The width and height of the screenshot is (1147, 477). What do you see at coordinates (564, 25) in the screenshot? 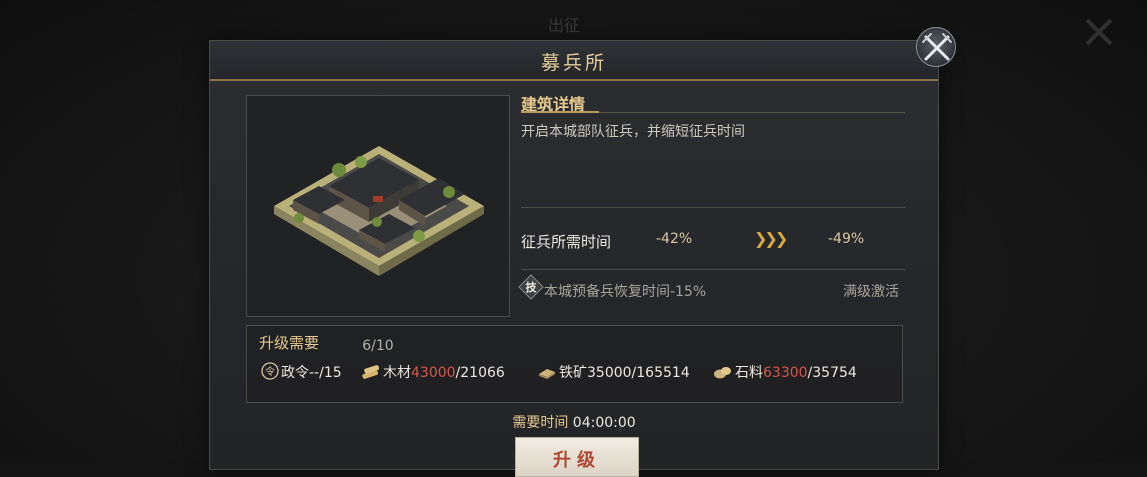
I see `background-title: 出征` at bounding box center [564, 25].